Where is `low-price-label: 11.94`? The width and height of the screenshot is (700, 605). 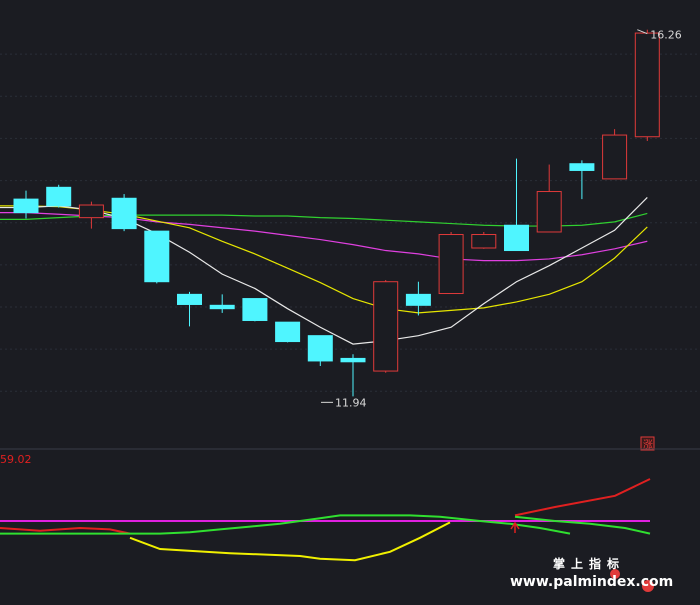
low-price-label: 11.94 is located at coordinates (351, 402).